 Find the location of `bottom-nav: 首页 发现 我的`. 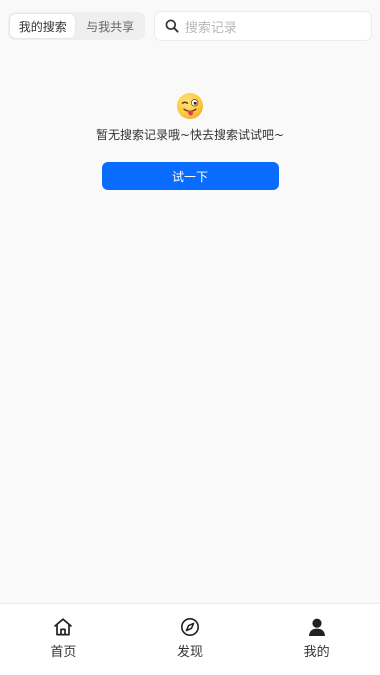

bottom-nav: 首页 发现 我的 is located at coordinates (190, 639).